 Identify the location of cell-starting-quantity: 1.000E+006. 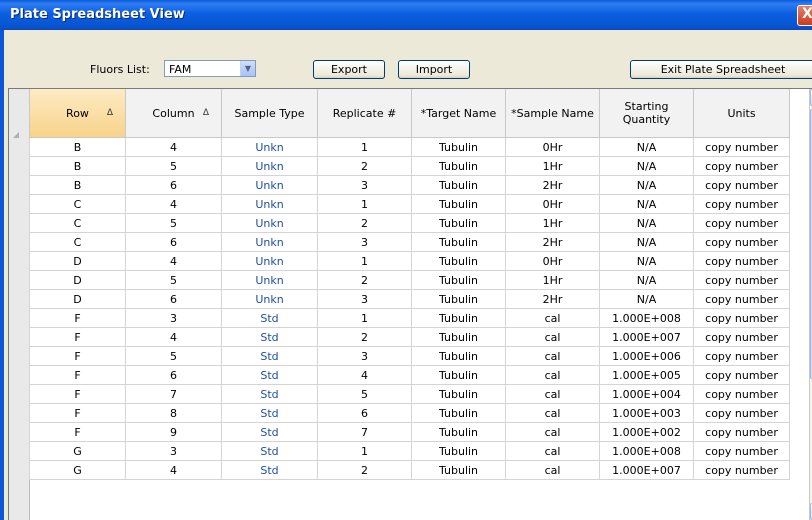
(646, 356).